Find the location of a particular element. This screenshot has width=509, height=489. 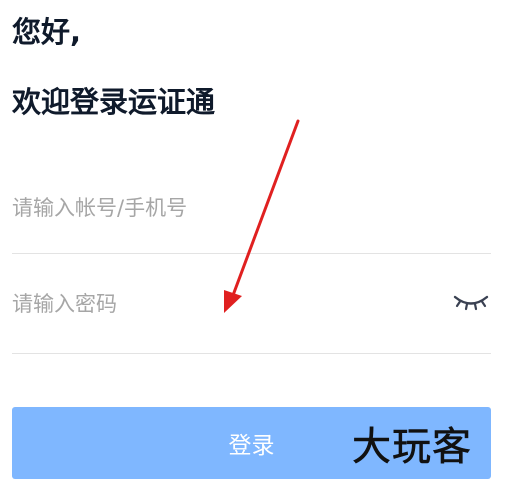

greeting-hello: 您好, is located at coordinates (47, 32).